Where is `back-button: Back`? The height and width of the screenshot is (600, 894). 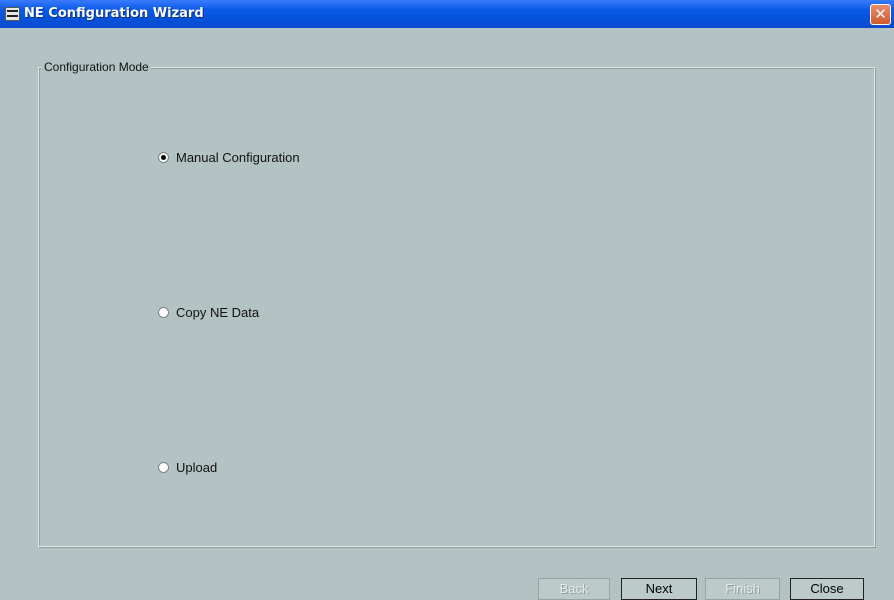
back-button: Back is located at coordinates (574, 589).